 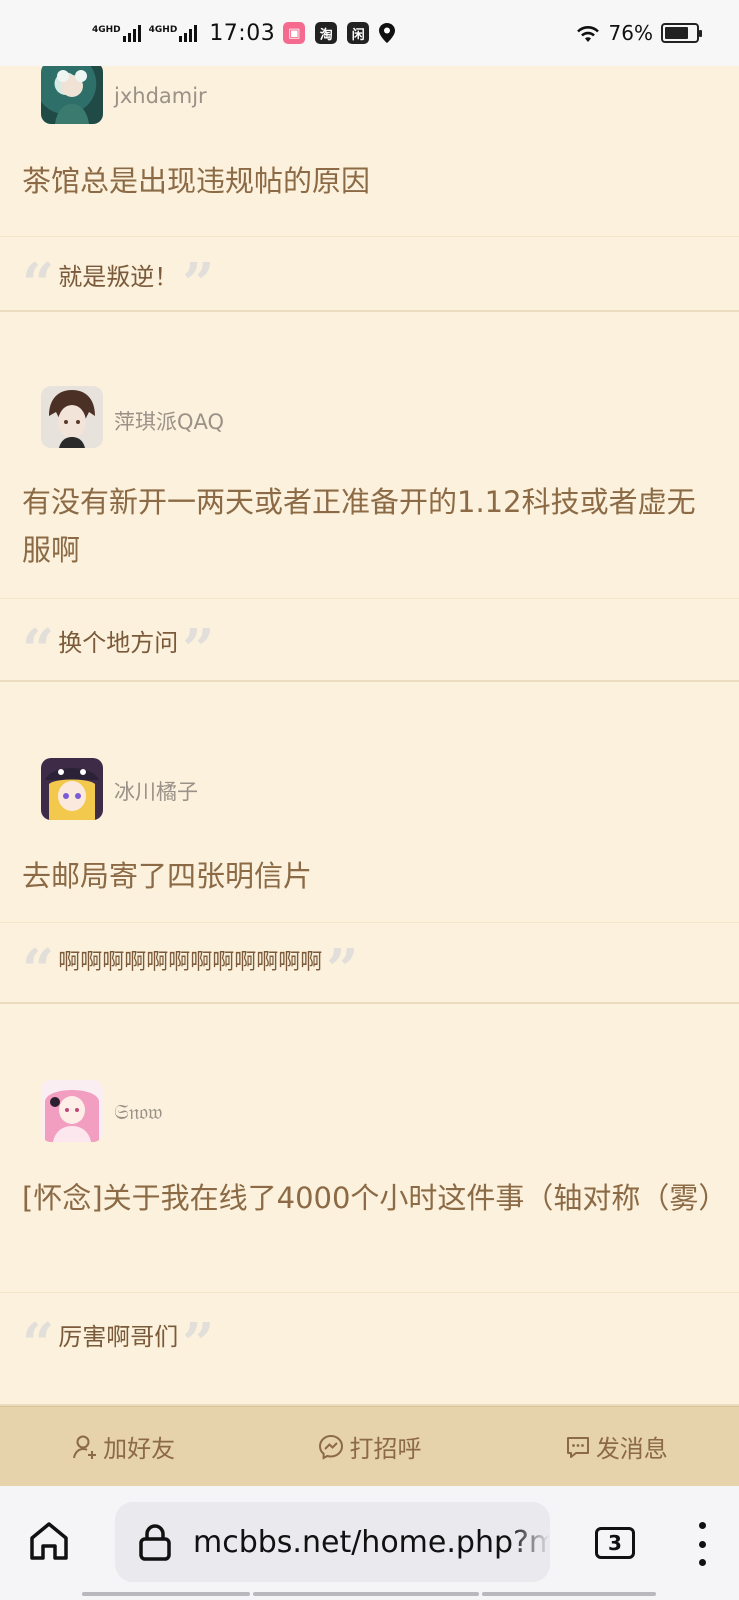 What do you see at coordinates (294, 33) in the screenshot?
I see `bilibili-icon: ▣` at bounding box center [294, 33].